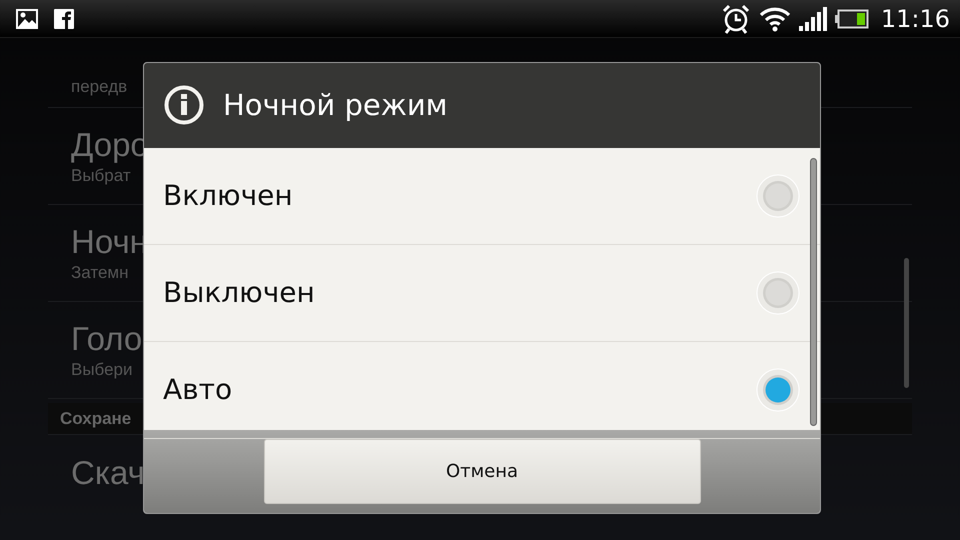 The height and width of the screenshot is (540, 960). What do you see at coordinates (101, 176) in the screenshot?
I see `setting-subtitle: Выбрат` at bounding box center [101, 176].